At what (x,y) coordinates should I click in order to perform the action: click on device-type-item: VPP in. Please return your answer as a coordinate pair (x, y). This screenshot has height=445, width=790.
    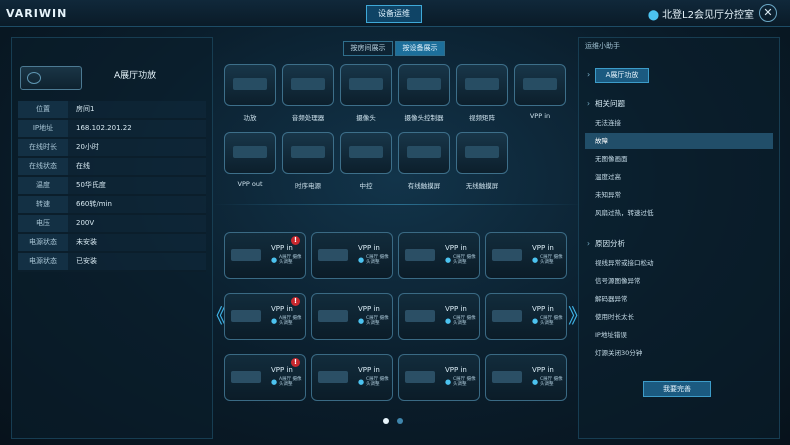
    Looking at the image, I should click on (540, 92).